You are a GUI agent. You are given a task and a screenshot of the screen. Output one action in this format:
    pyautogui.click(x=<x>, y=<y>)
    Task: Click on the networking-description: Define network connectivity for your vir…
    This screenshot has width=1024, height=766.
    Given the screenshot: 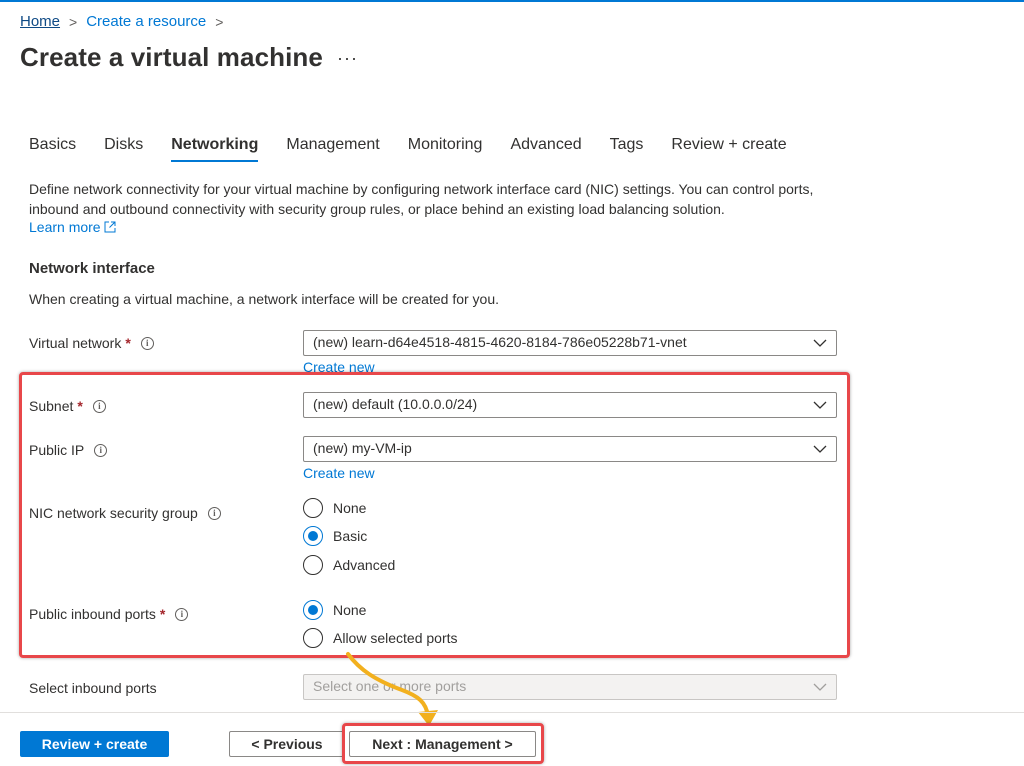 What is the action you would take?
    pyautogui.click(x=421, y=199)
    